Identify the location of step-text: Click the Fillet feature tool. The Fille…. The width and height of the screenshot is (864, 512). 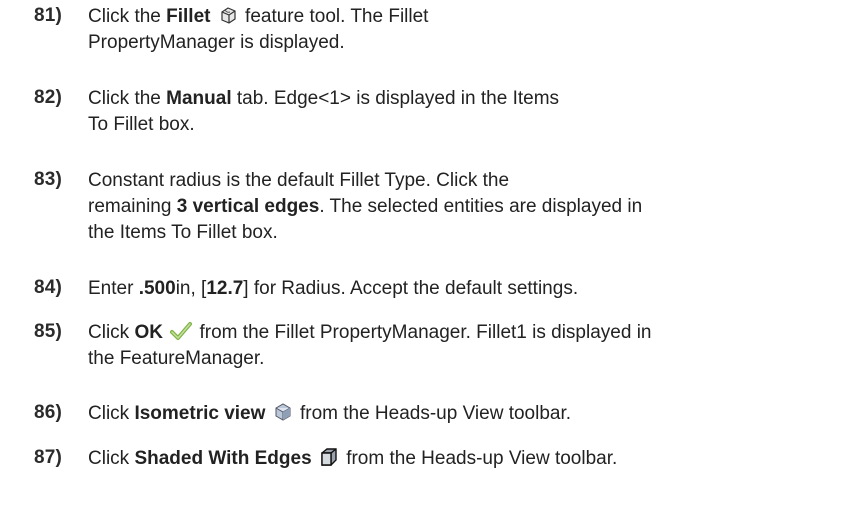
(476, 30).